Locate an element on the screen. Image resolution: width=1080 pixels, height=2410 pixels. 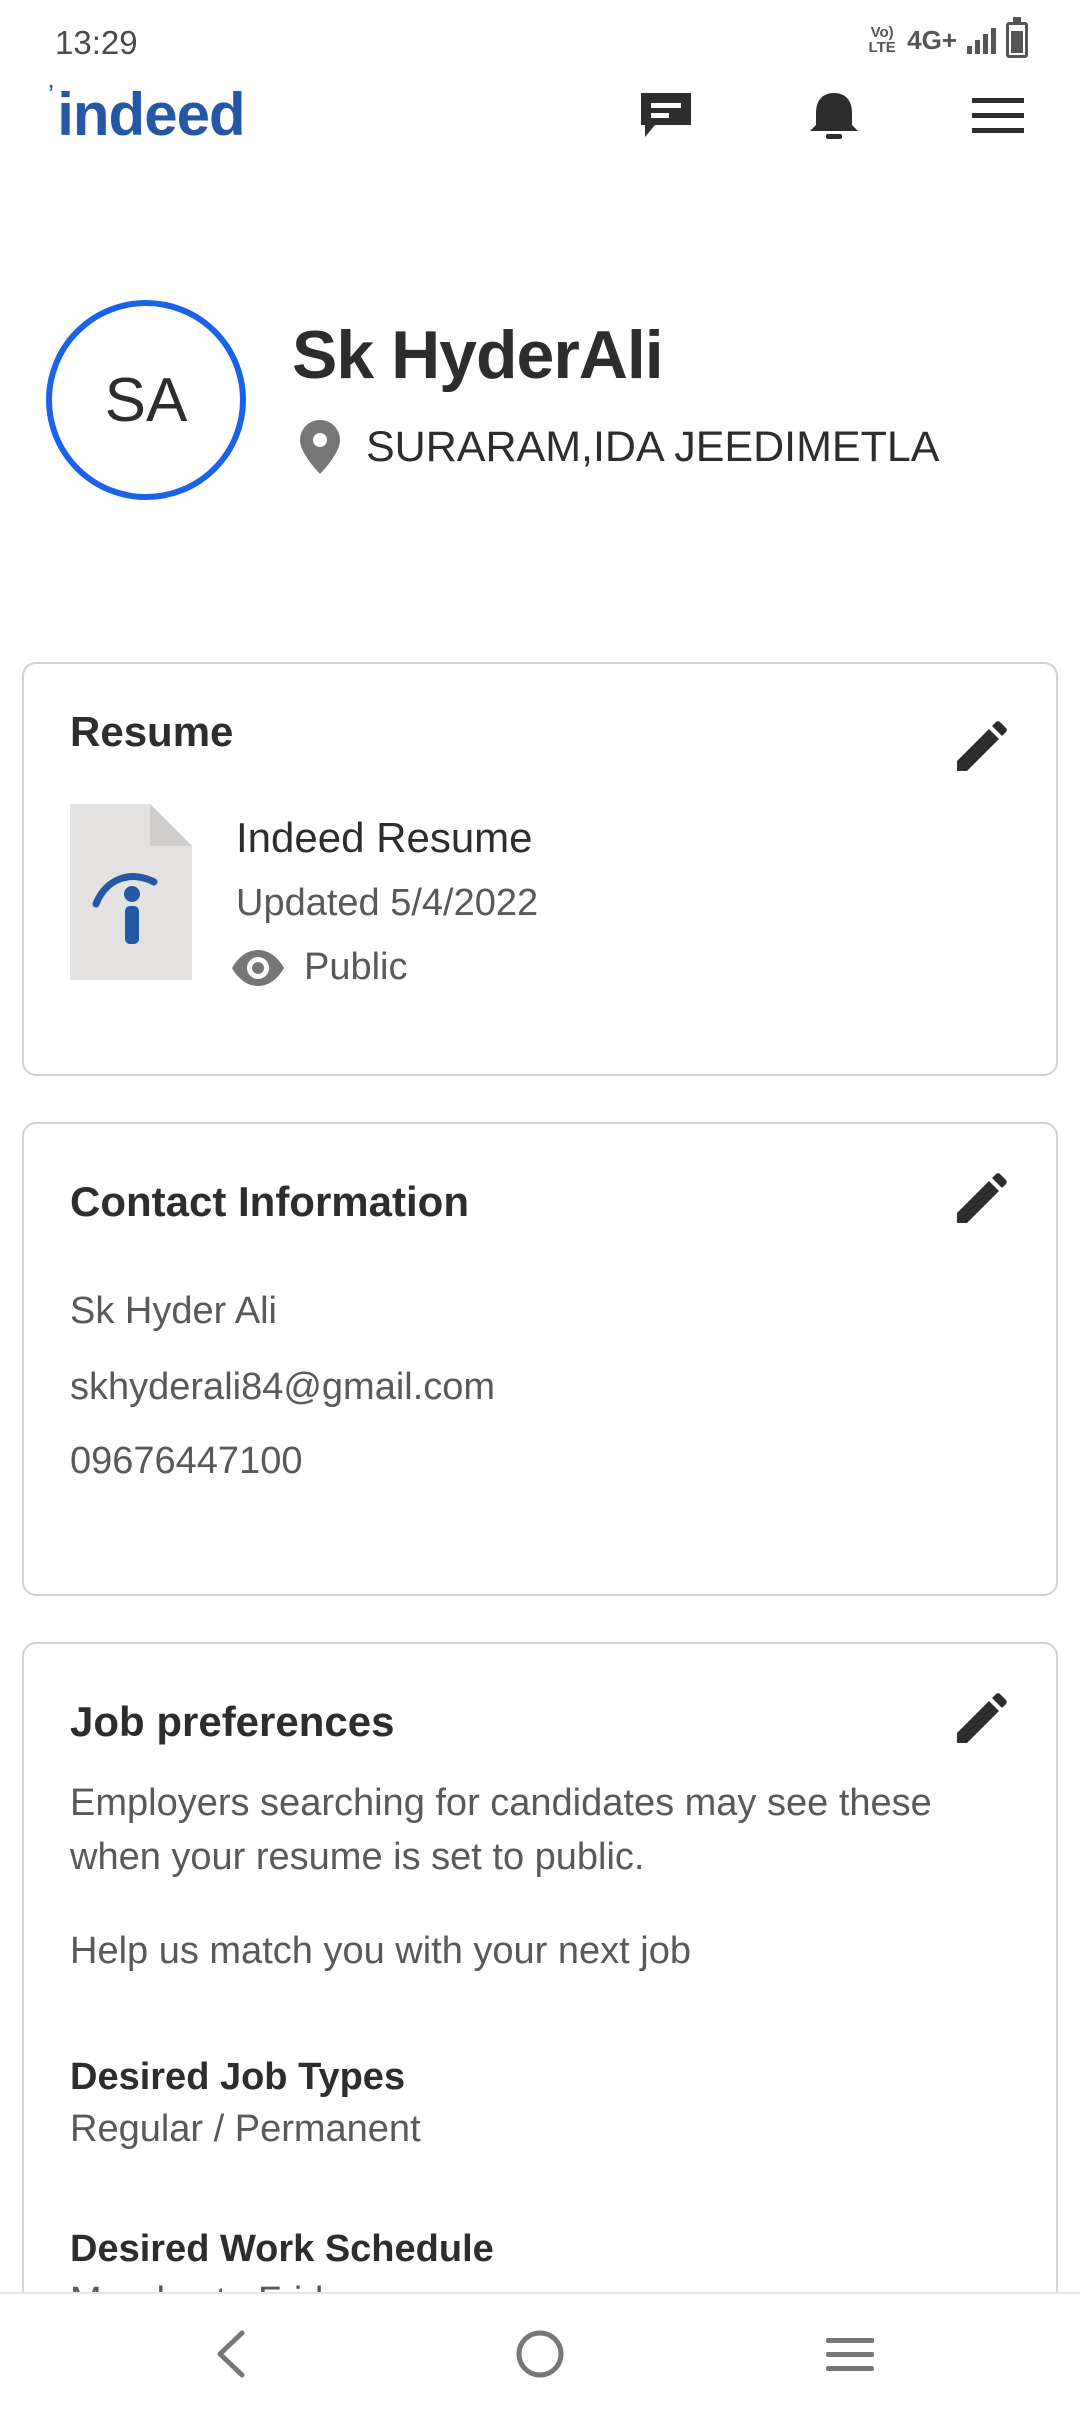
avatar-initials: SA is located at coordinates (146, 400).